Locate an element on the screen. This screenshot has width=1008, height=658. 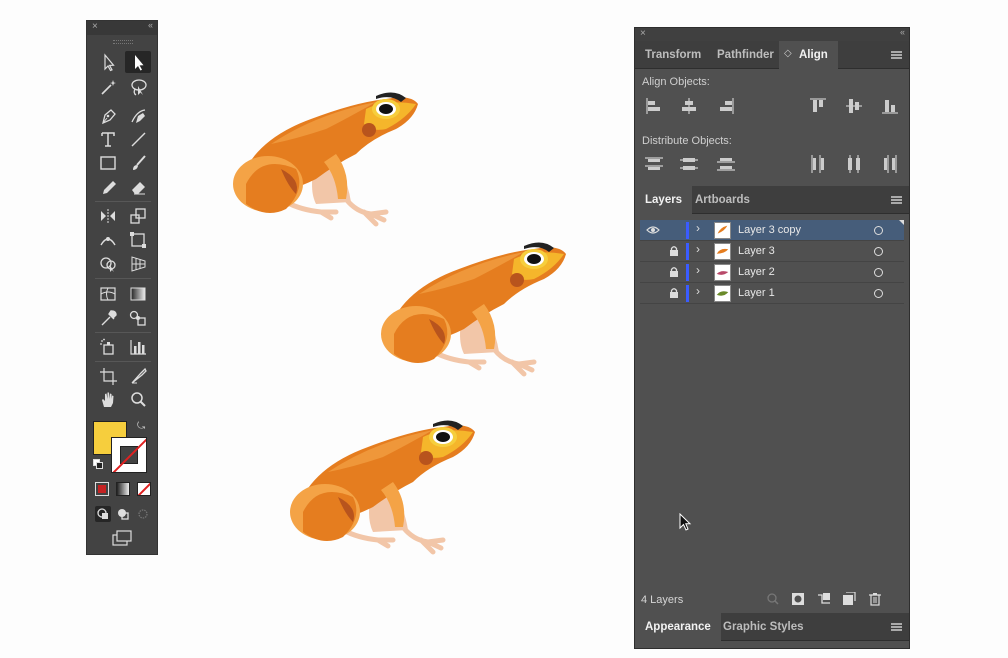
type-tool-icon is located at coordinates (108, 139).